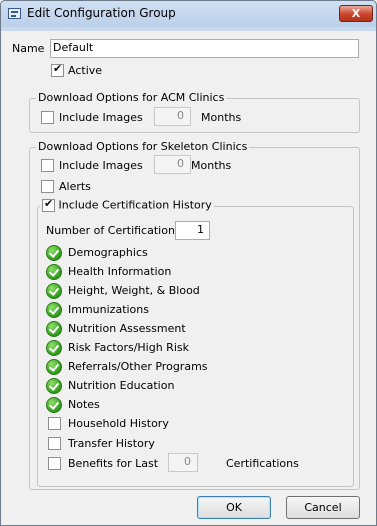  I want to click on ok-button: OK, so click(234, 507).